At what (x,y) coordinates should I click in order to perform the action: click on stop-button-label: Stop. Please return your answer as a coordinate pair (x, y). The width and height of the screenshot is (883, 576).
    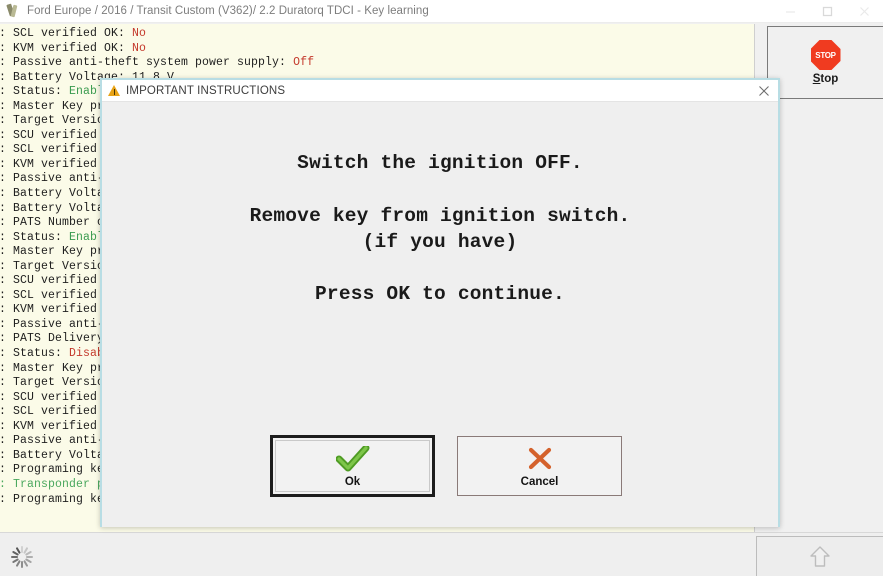
    Looking at the image, I should click on (826, 79).